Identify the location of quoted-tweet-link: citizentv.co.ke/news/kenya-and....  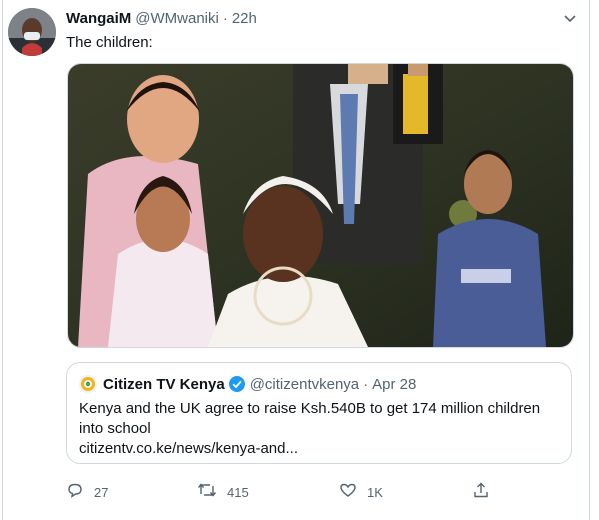
(188, 448).